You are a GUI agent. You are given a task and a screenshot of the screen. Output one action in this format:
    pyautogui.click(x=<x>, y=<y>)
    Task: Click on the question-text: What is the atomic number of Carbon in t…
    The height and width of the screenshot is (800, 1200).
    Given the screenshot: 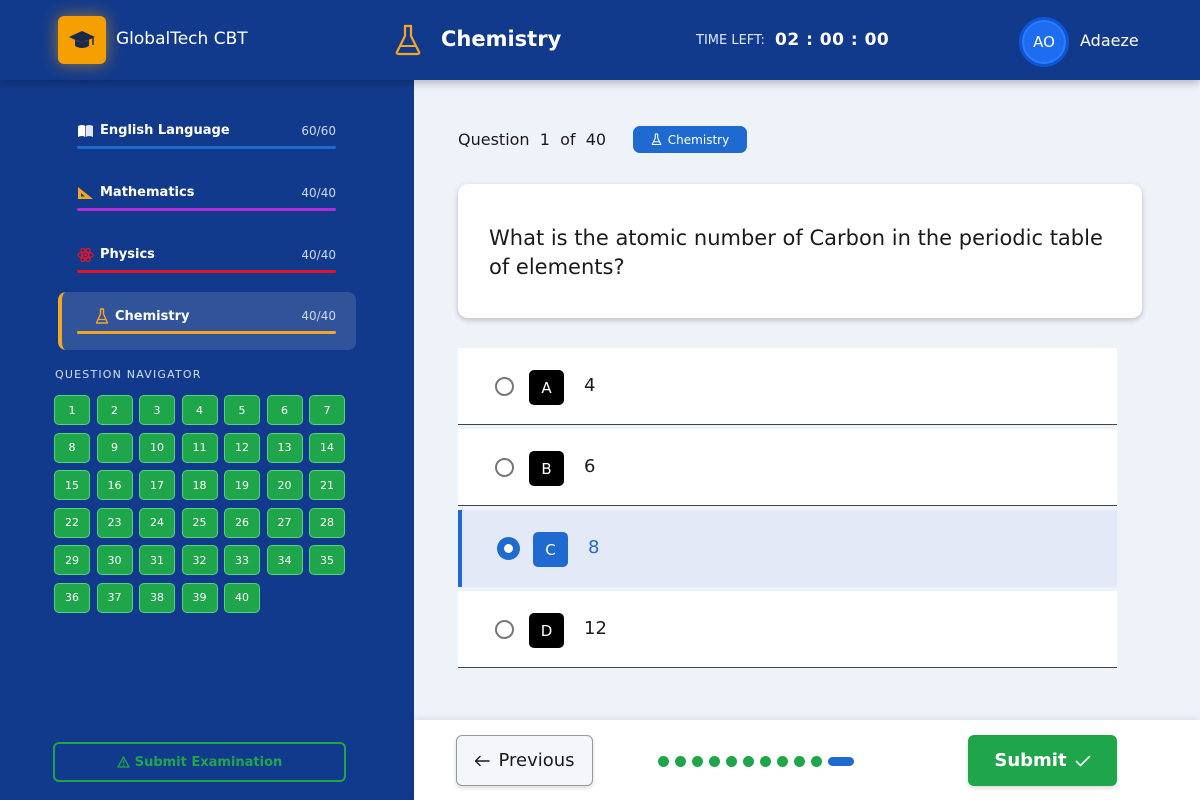 What is the action you would take?
    pyautogui.click(x=796, y=252)
    